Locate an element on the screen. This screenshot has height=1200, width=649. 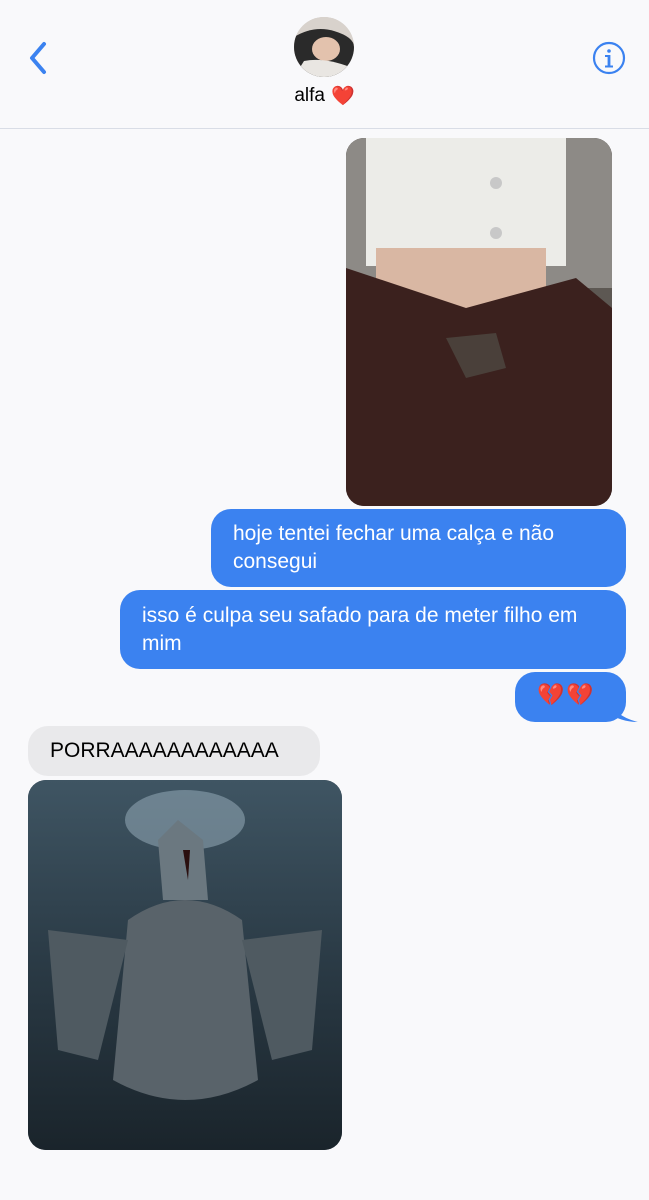
incoming-photo is located at coordinates (185, 965).